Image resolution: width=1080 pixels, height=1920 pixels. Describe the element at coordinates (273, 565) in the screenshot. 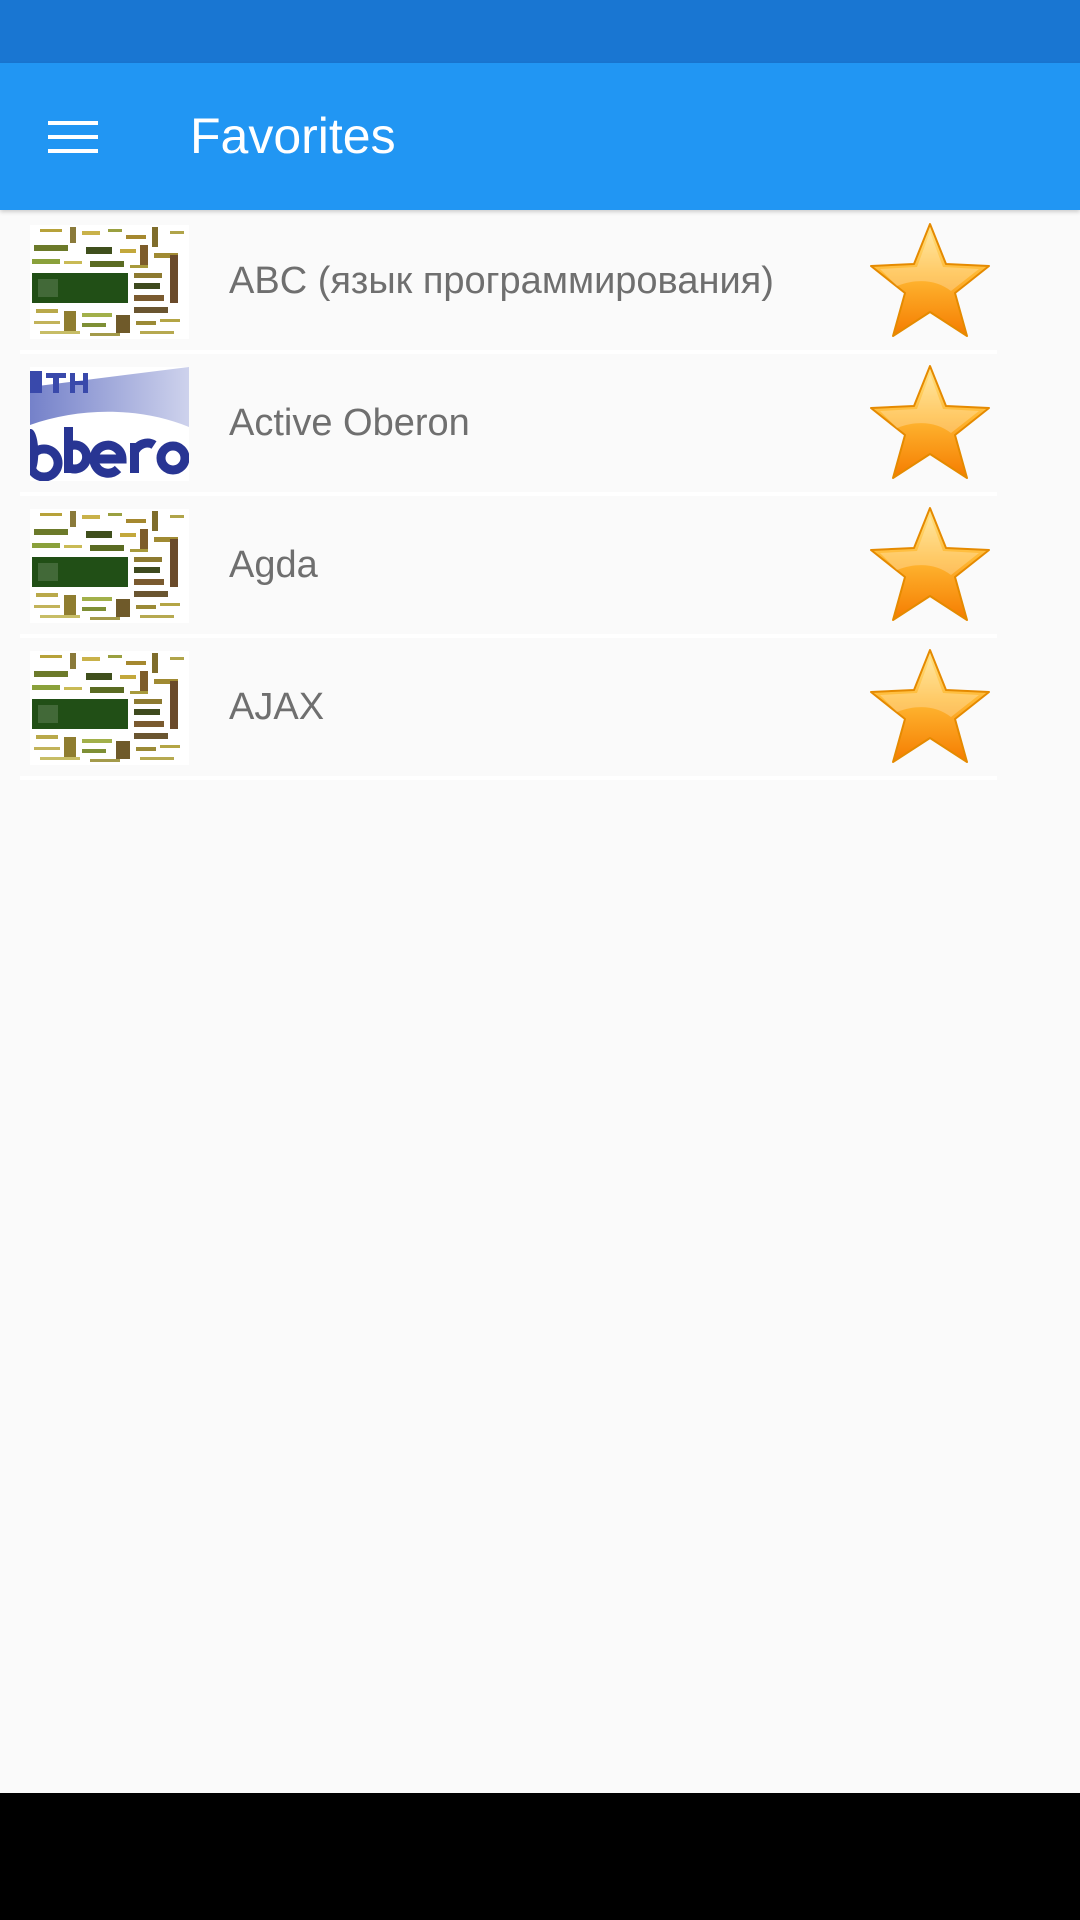

I see `item-label: Agda` at that location.